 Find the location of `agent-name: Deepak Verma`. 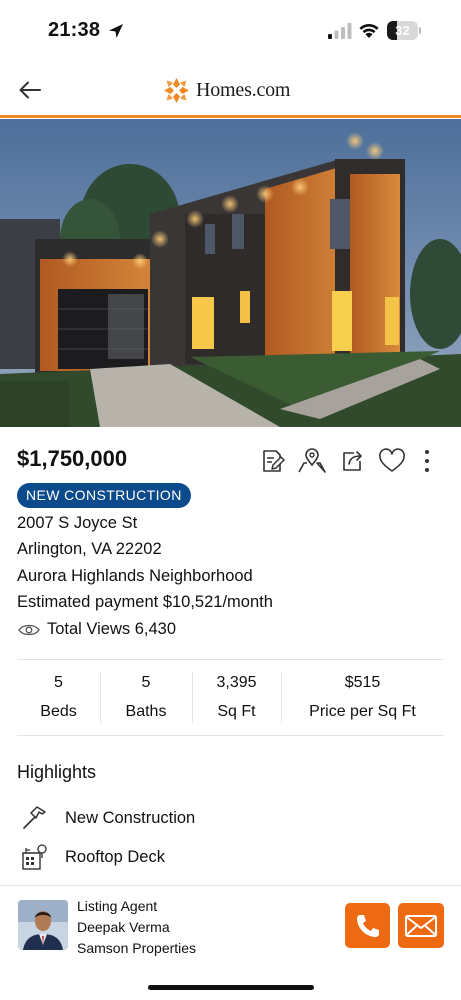

agent-name: Deepak Verma is located at coordinates (123, 927).